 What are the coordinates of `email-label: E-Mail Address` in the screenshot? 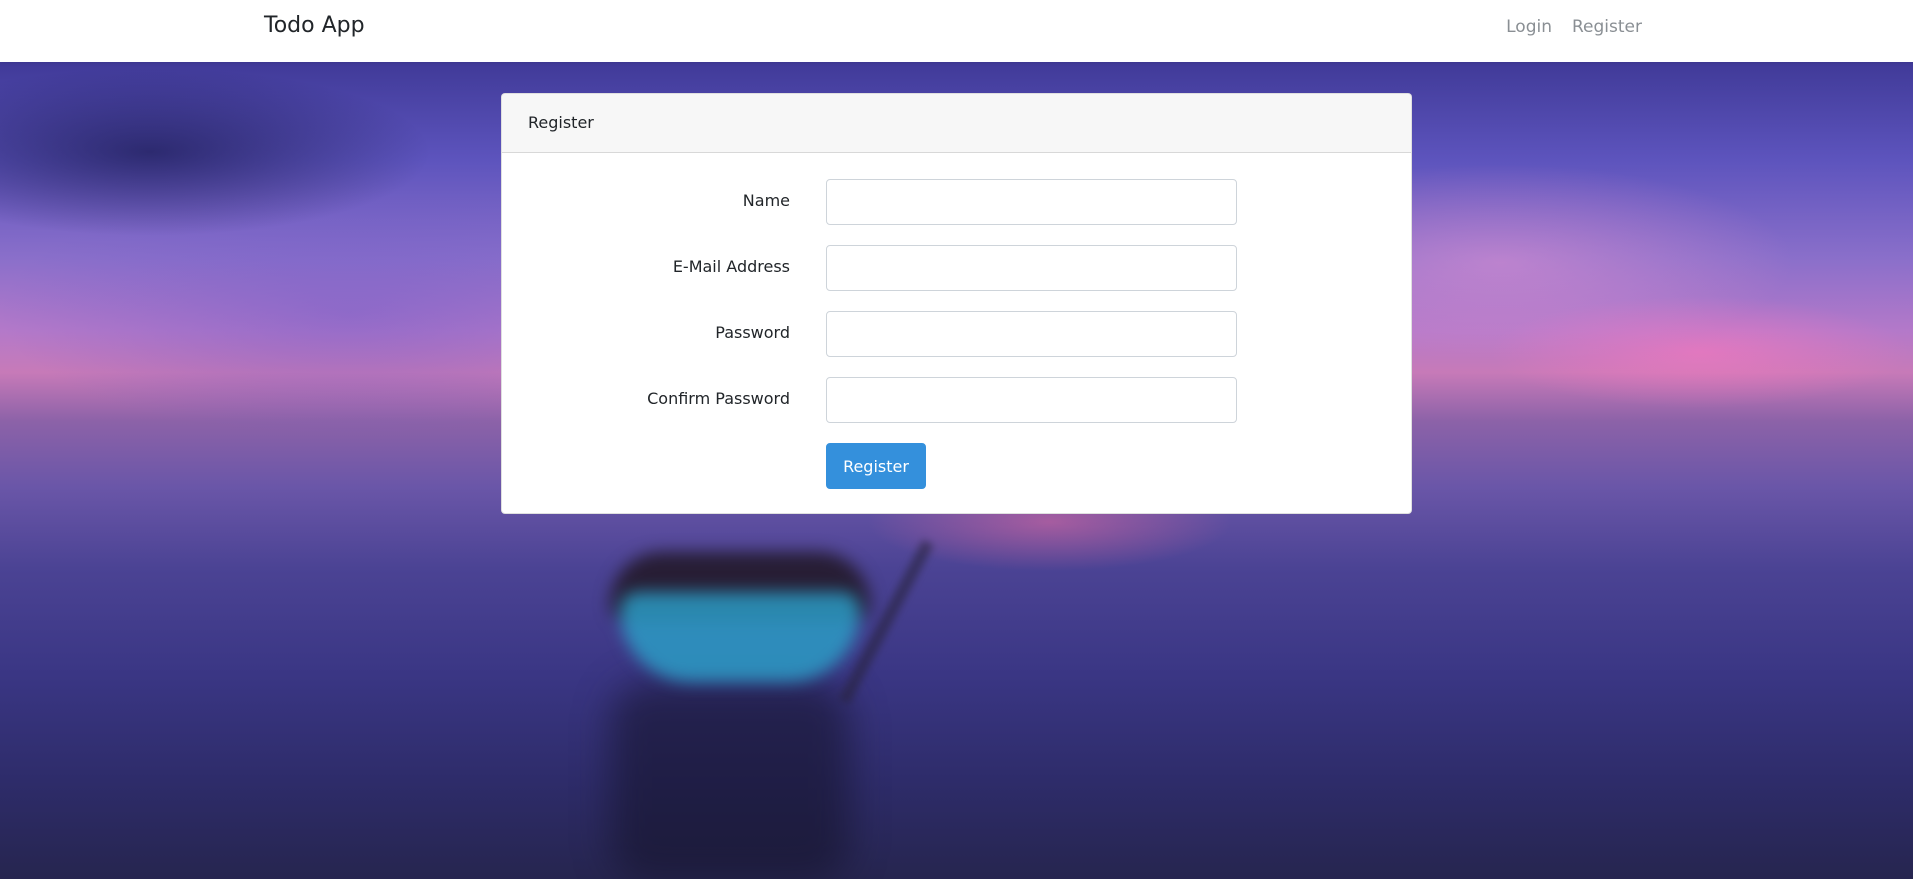 It's located at (731, 266).